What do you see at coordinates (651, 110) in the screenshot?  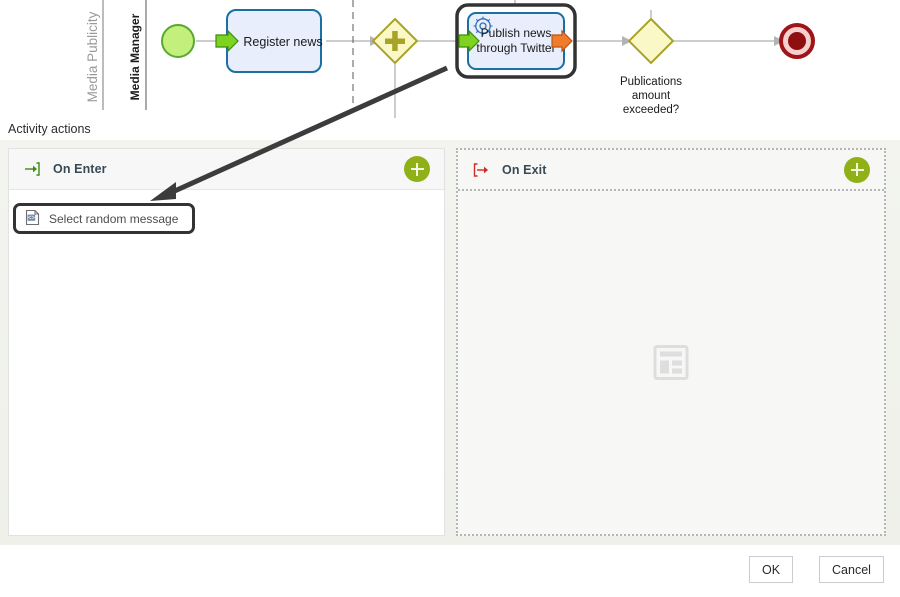 I see `gateway-label-line3: exceeded?` at bounding box center [651, 110].